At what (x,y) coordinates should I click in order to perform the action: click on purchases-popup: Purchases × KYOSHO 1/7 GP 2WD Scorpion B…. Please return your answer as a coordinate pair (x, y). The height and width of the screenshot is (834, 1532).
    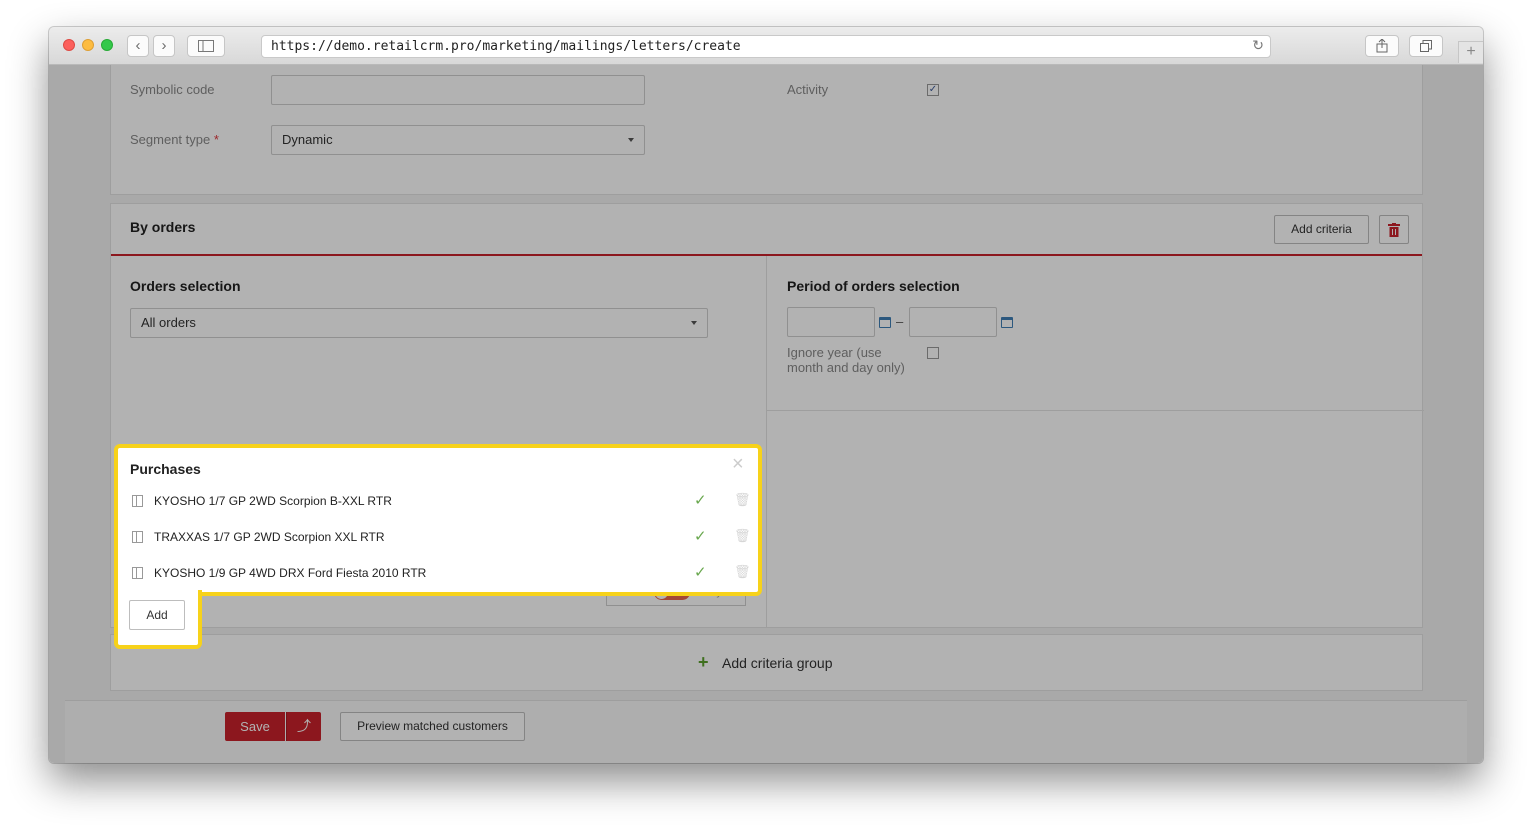
    Looking at the image, I should click on (438, 520).